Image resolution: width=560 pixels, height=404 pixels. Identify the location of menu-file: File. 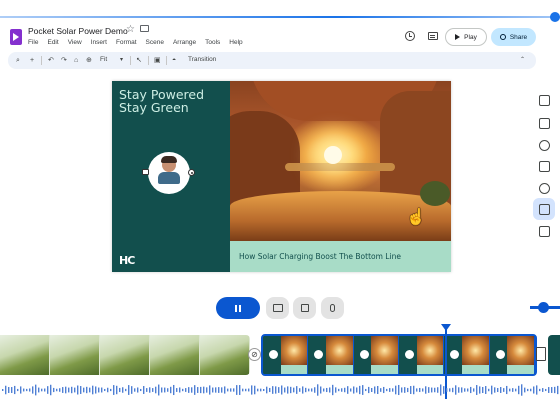
(33, 42).